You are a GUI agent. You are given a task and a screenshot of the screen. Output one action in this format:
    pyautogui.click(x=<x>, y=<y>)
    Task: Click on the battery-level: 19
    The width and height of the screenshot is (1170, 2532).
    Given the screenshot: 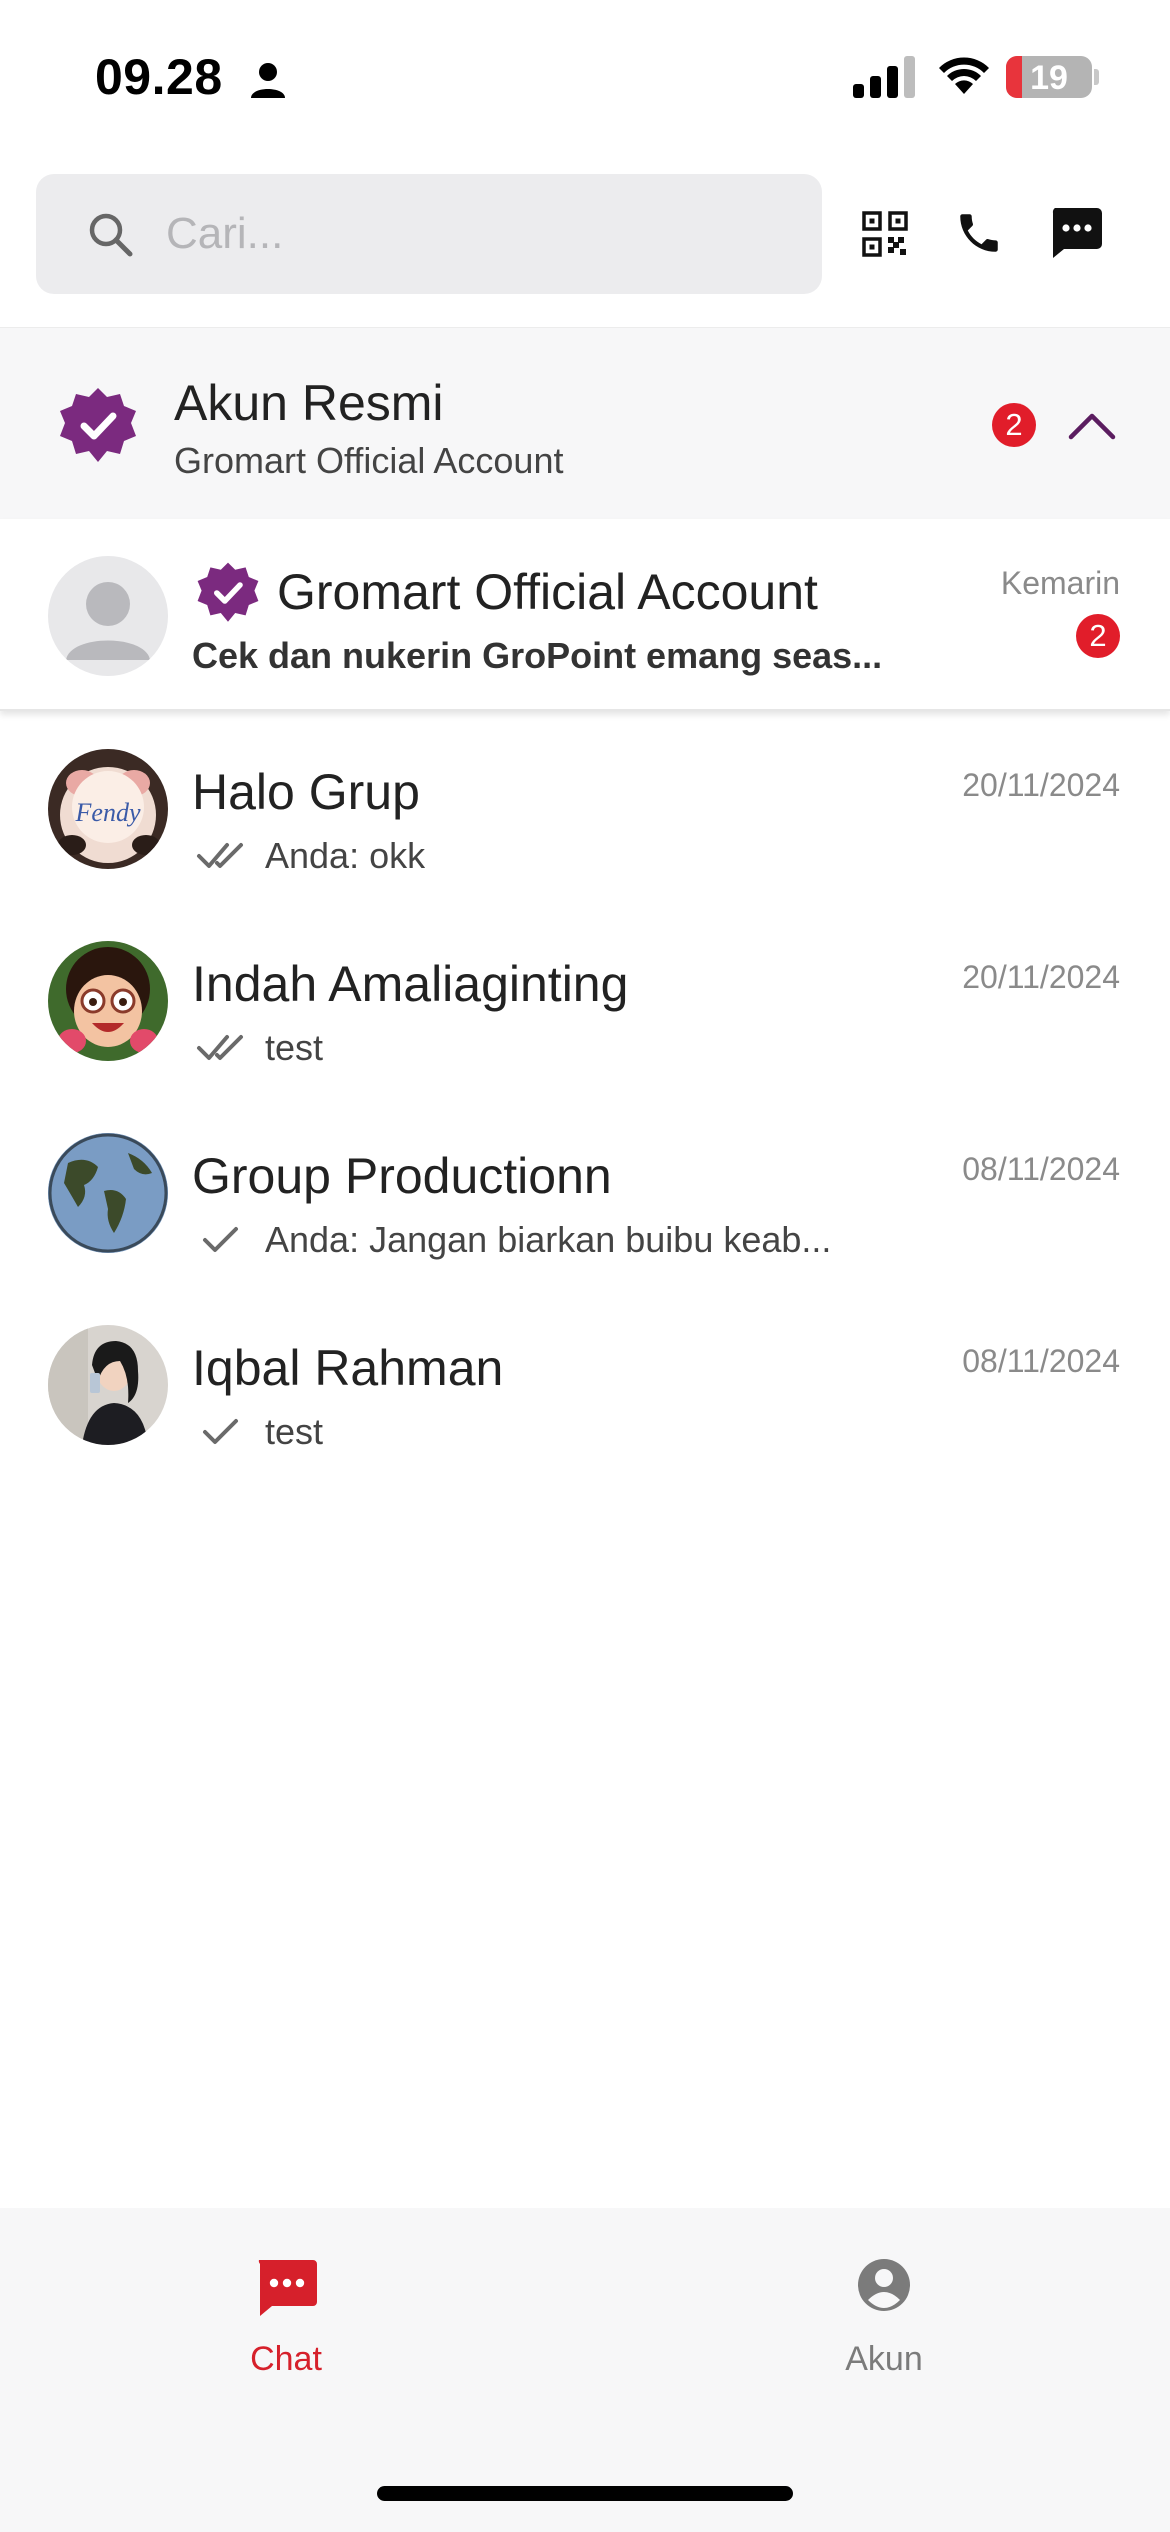 What is the action you would take?
    pyautogui.click(x=1049, y=78)
    